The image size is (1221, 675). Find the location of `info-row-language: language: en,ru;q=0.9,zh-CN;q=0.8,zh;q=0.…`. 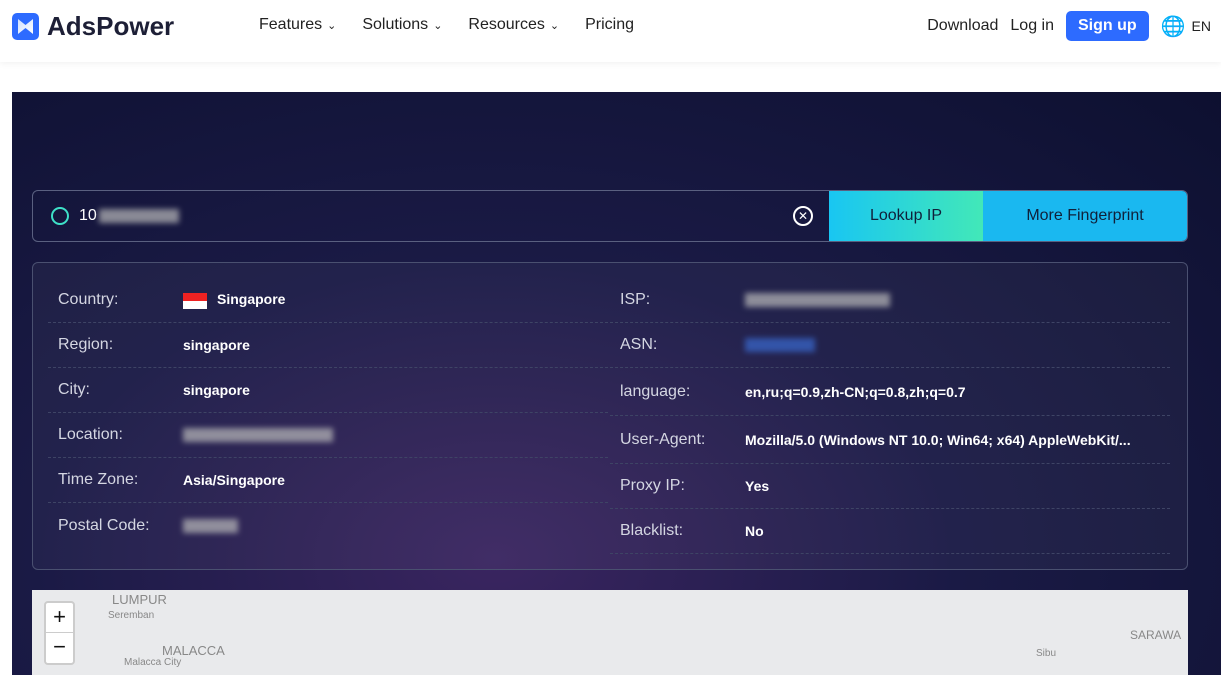

info-row-language: language: en,ru;q=0.9,zh-CN;q=0.8,zh;q=0.… is located at coordinates (890, 392).